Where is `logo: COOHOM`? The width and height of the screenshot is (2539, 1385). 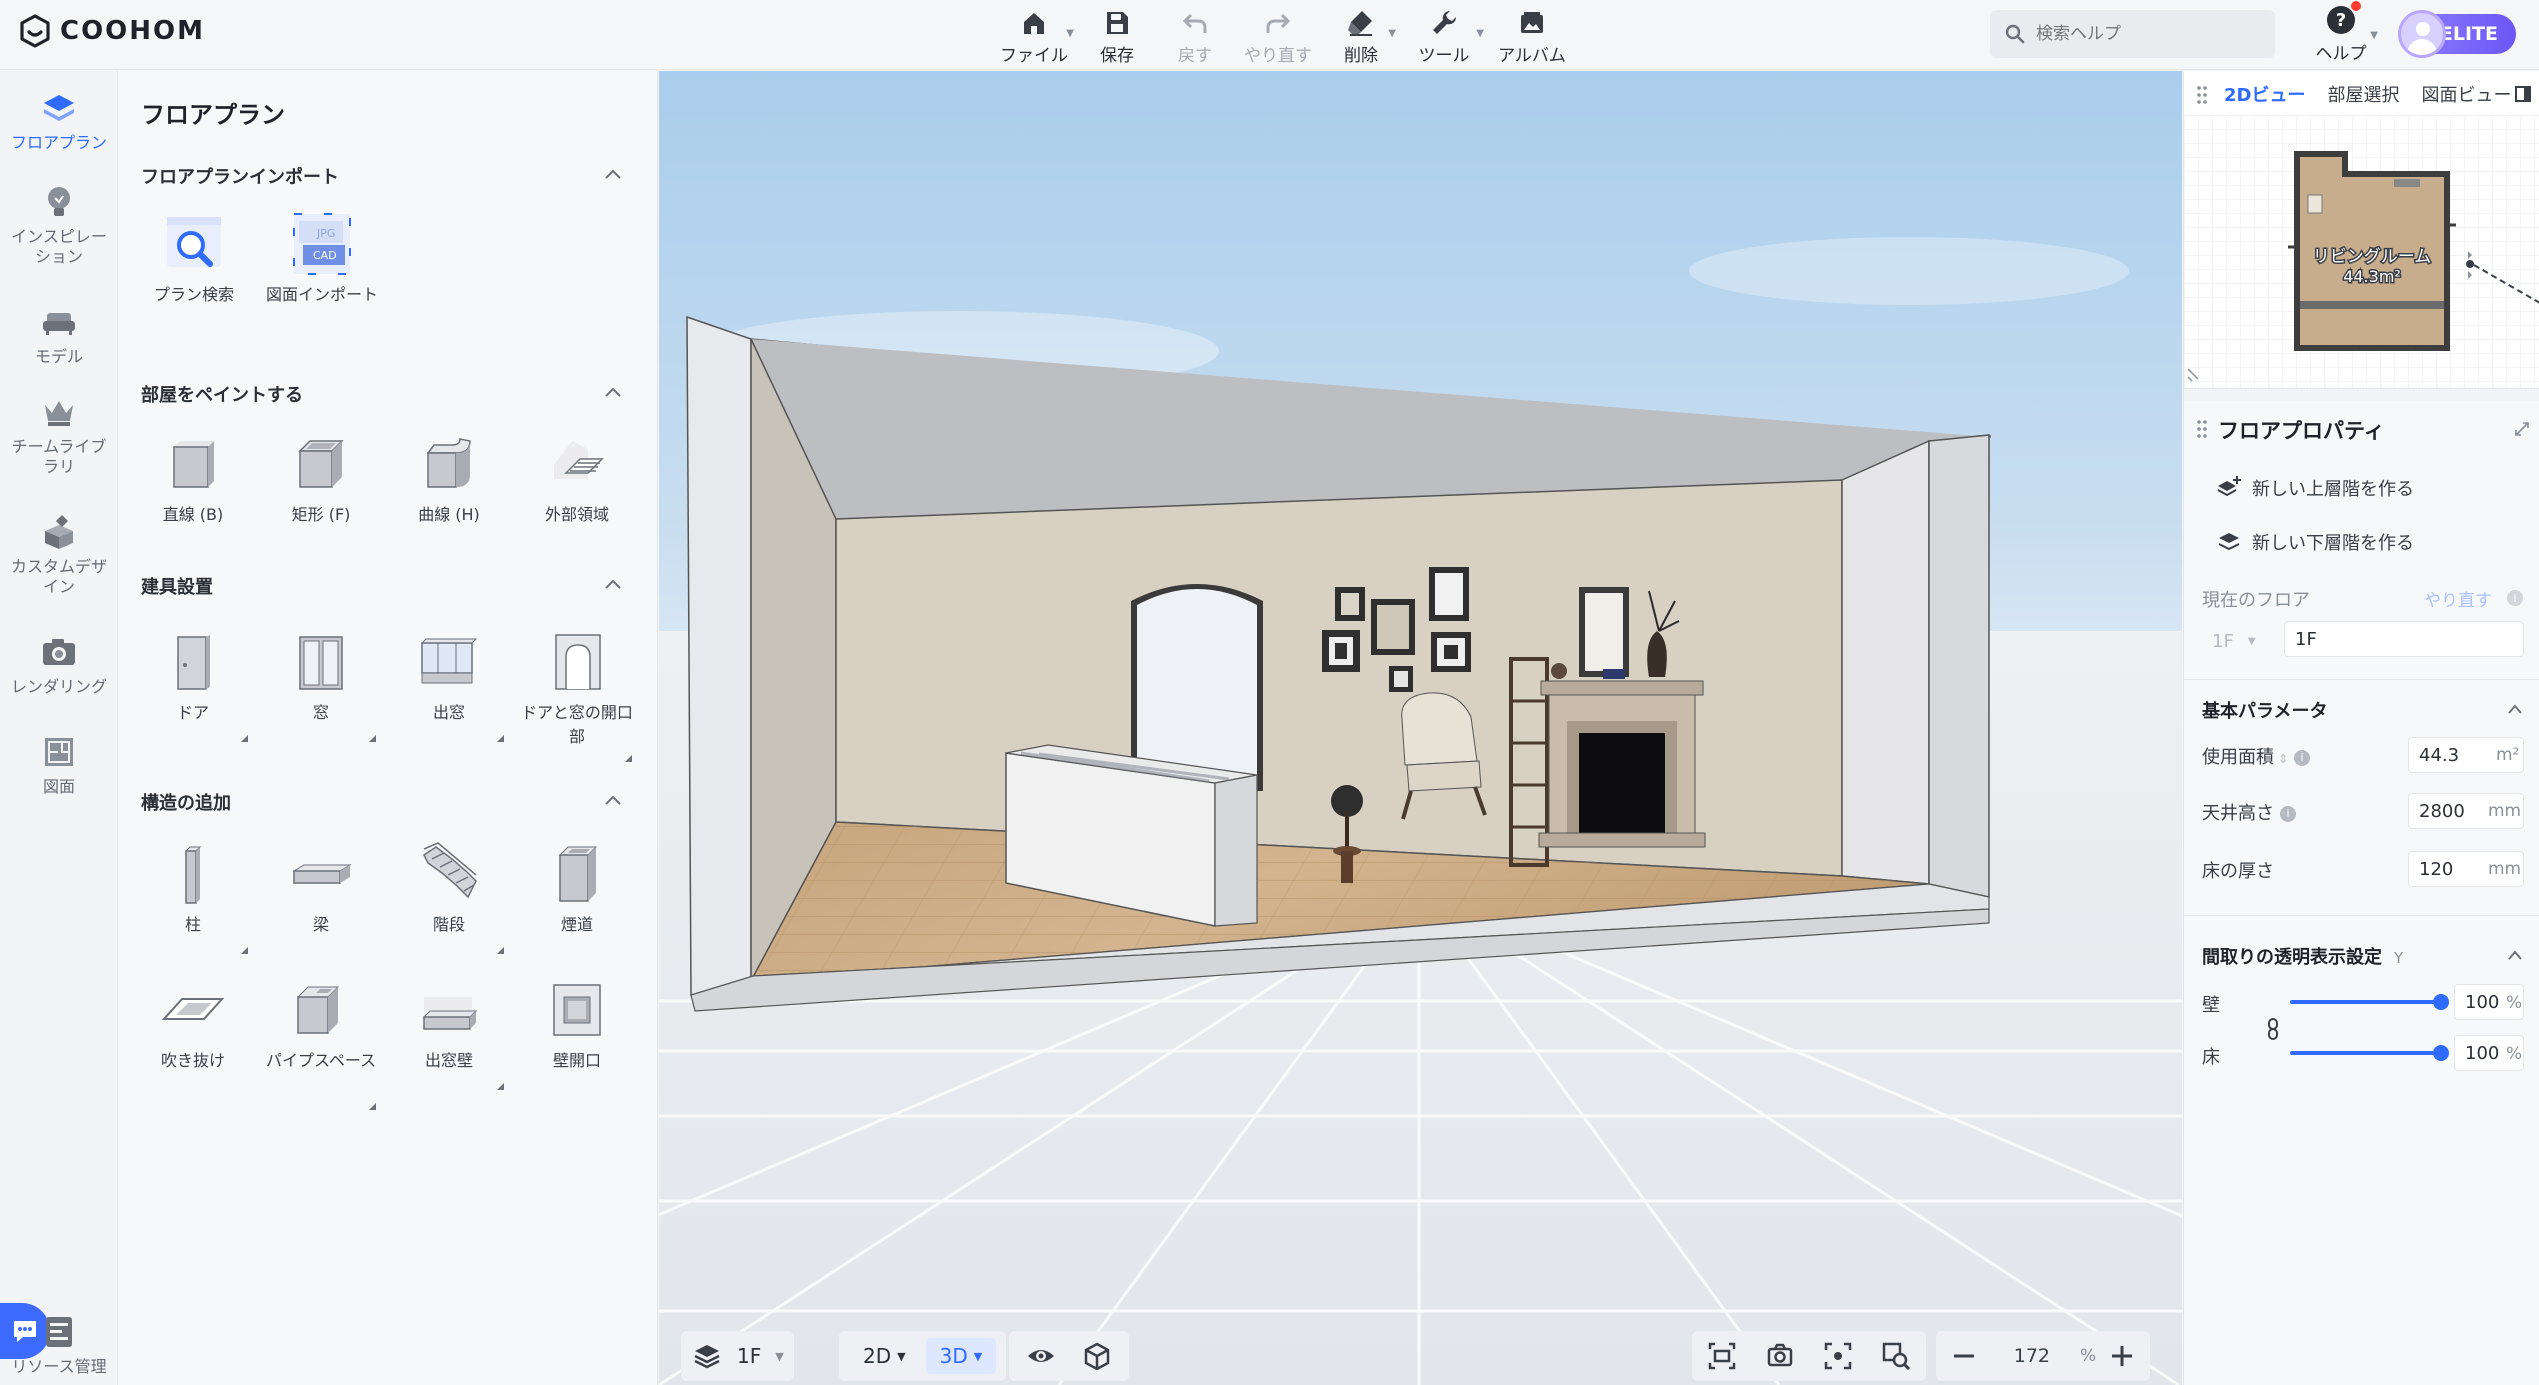
logo: COOHOM is located at coordinates (111, 31).